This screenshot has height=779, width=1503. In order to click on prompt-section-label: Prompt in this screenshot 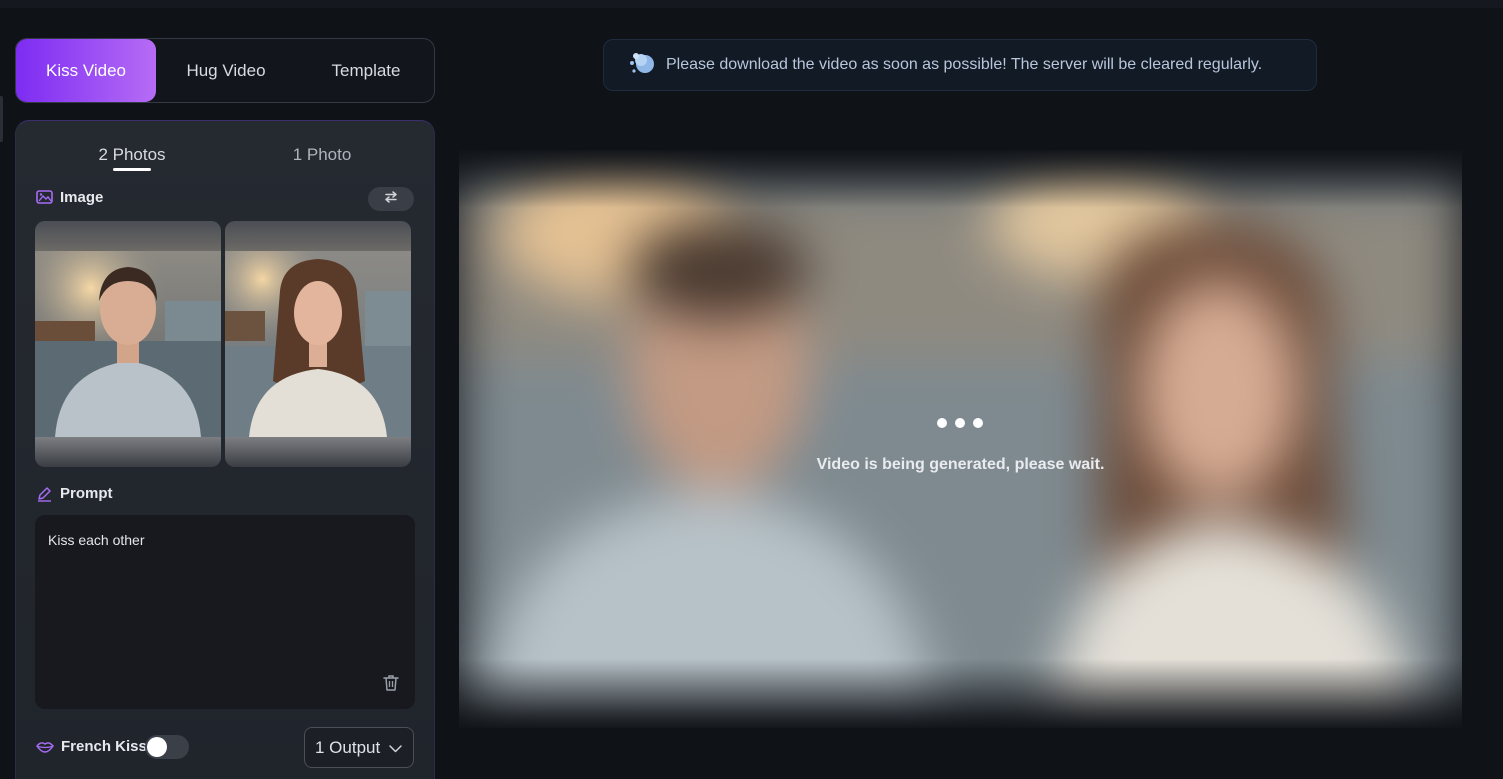, I will do `click(74, 493)`.